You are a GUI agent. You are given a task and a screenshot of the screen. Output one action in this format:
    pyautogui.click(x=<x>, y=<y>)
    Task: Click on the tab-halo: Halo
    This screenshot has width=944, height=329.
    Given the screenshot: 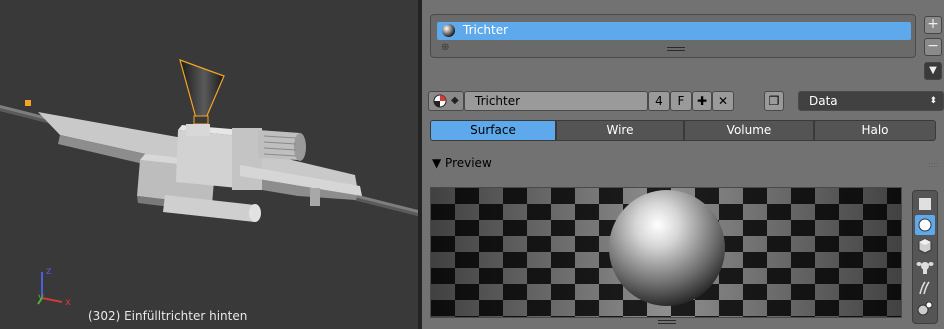 What is the action you would take?
    pyautogui.click(x=875, y=130)
    